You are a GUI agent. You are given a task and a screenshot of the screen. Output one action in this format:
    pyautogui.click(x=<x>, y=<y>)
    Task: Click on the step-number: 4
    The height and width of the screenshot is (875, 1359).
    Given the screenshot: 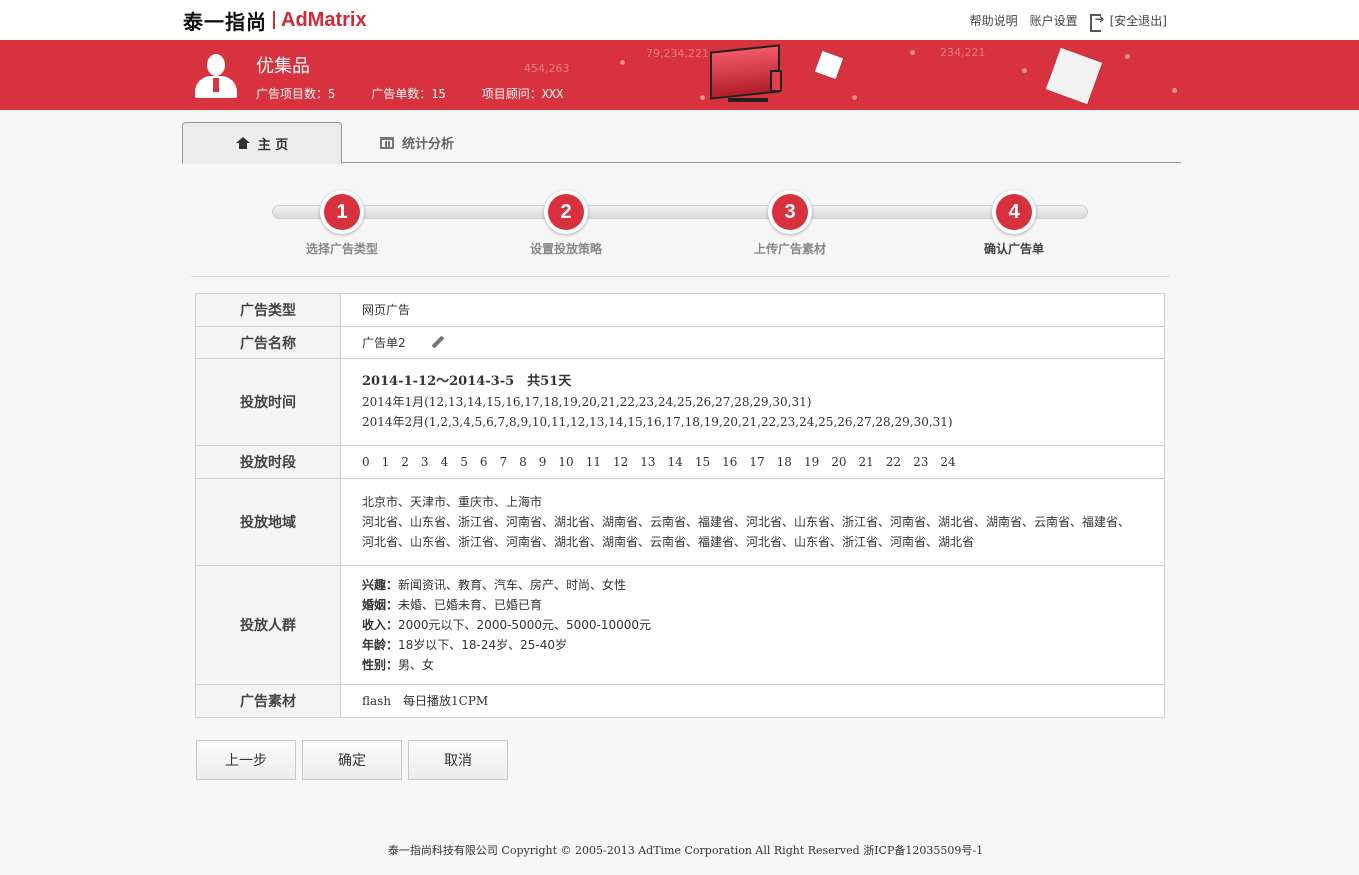 What is the action you would take?
    pyautogui.click(x=1014, y=212)
    